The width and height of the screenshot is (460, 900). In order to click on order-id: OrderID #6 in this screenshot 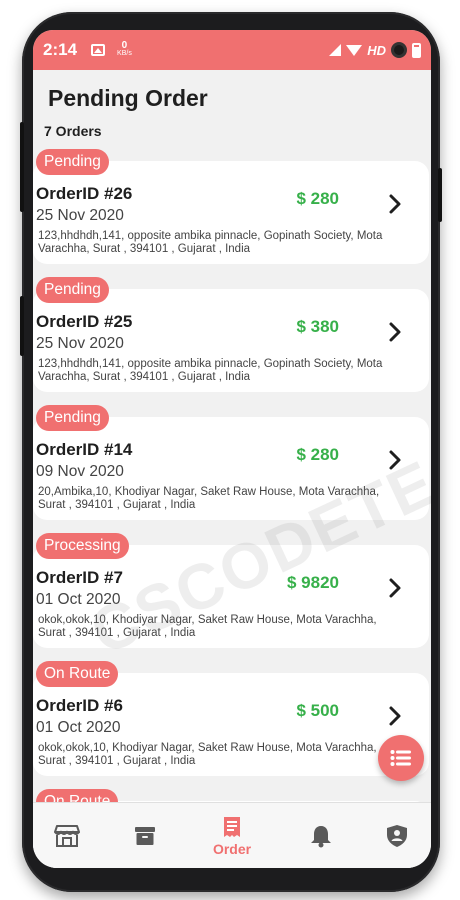, I will do `click(79, 705)`.